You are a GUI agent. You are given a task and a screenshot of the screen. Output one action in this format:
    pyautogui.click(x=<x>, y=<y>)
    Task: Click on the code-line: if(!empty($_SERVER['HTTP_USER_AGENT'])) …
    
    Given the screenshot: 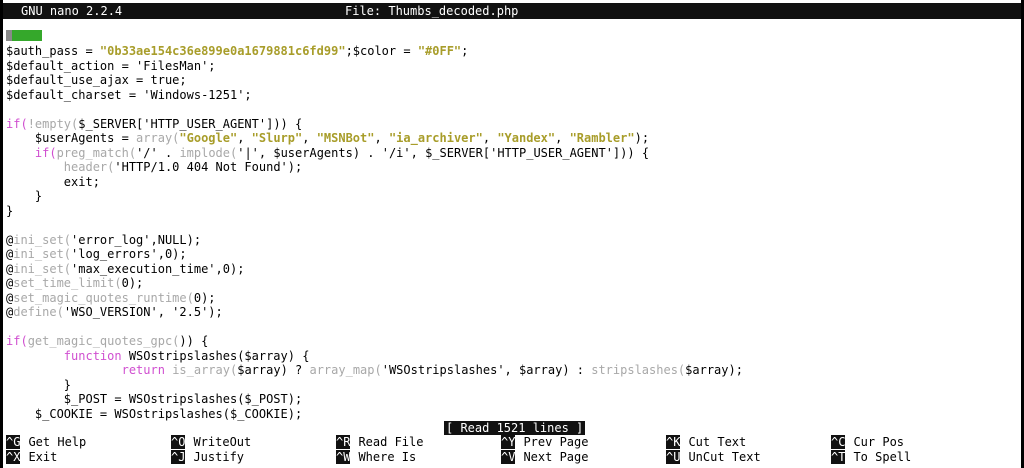 What is the action you would take?
    pyautogui.click(x=374, y=124)
    